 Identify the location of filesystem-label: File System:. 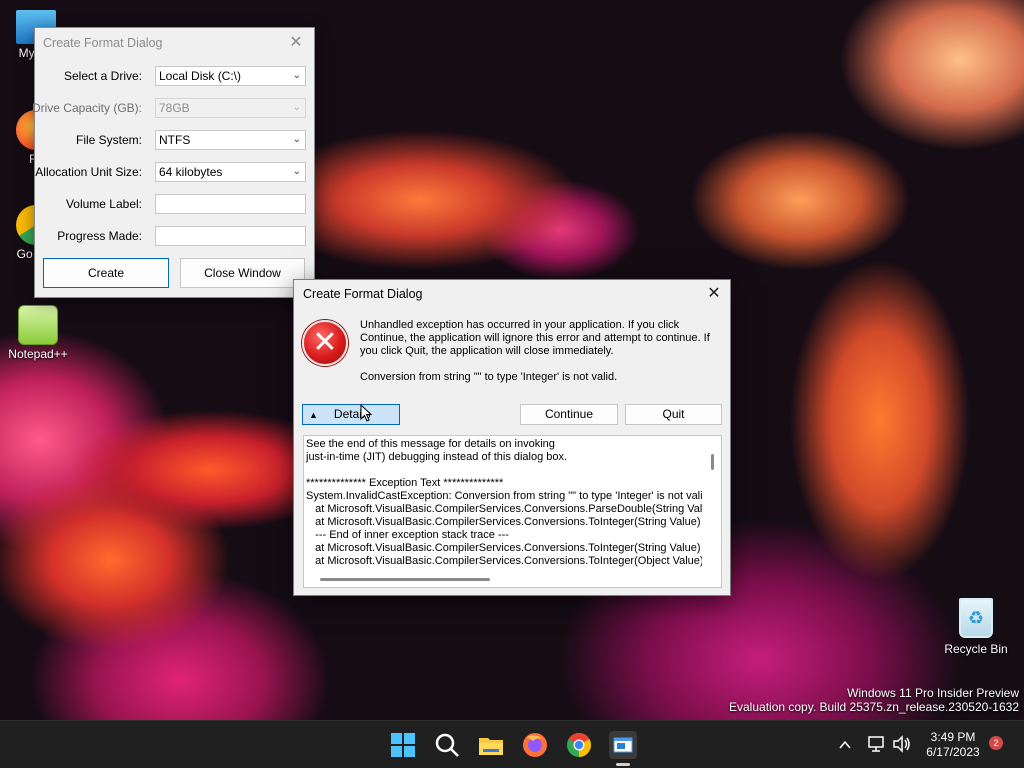
(108, 140).